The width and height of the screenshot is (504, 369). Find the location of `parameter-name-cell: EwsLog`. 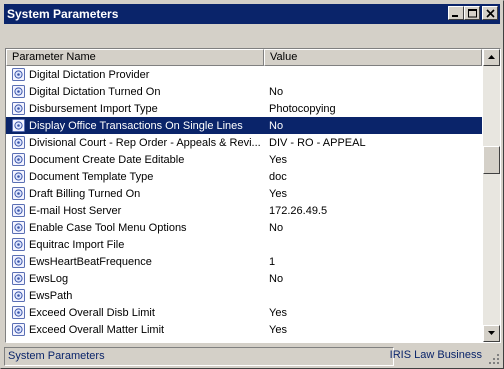

parameter-name-cell: EwsLog is located at coordinates (49, 278).